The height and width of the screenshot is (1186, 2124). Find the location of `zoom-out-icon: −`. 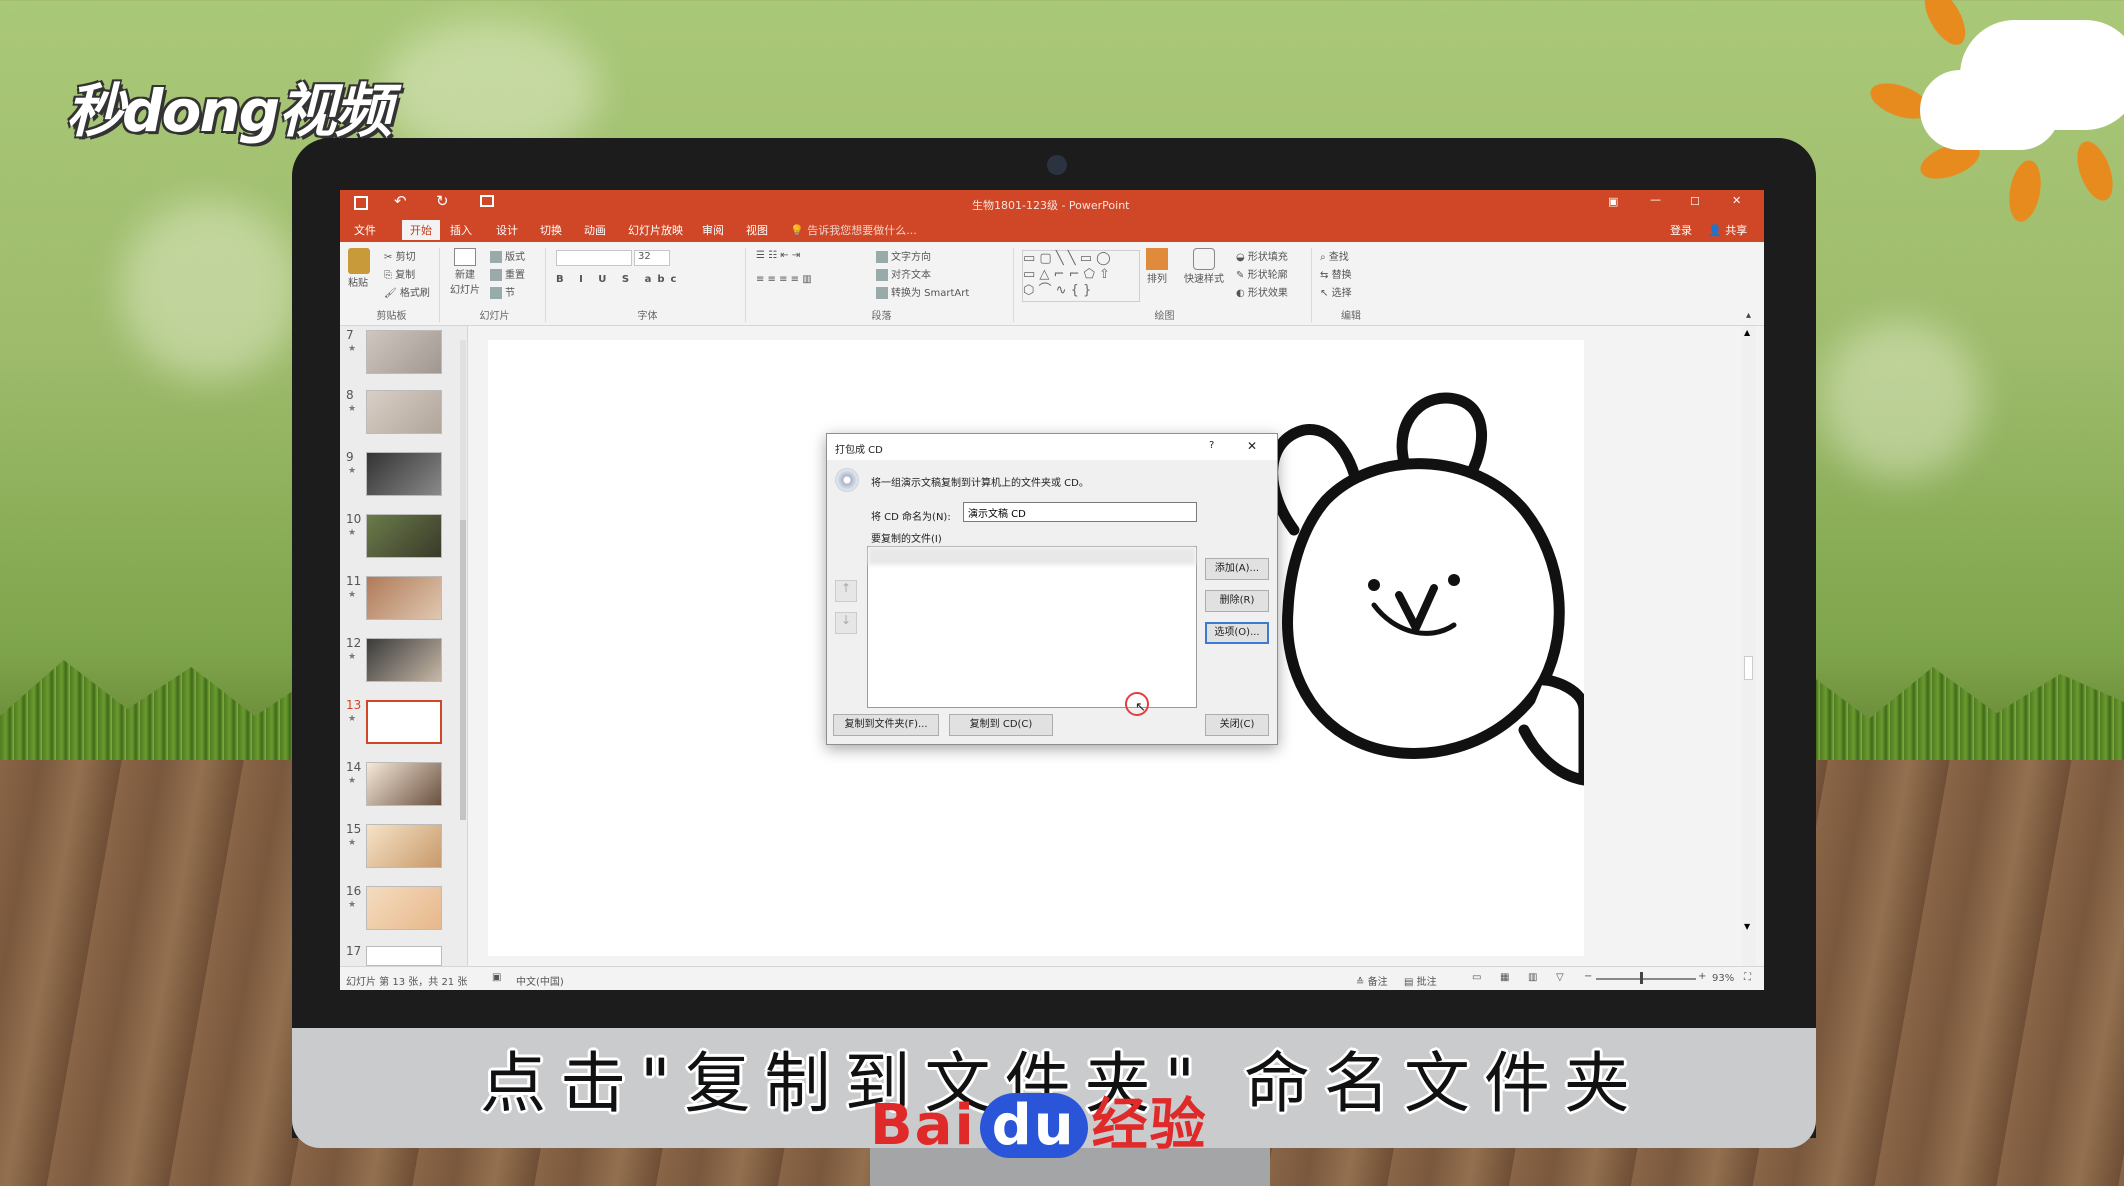

zoom-out-icon: − is located at coordinates (1588, 976).